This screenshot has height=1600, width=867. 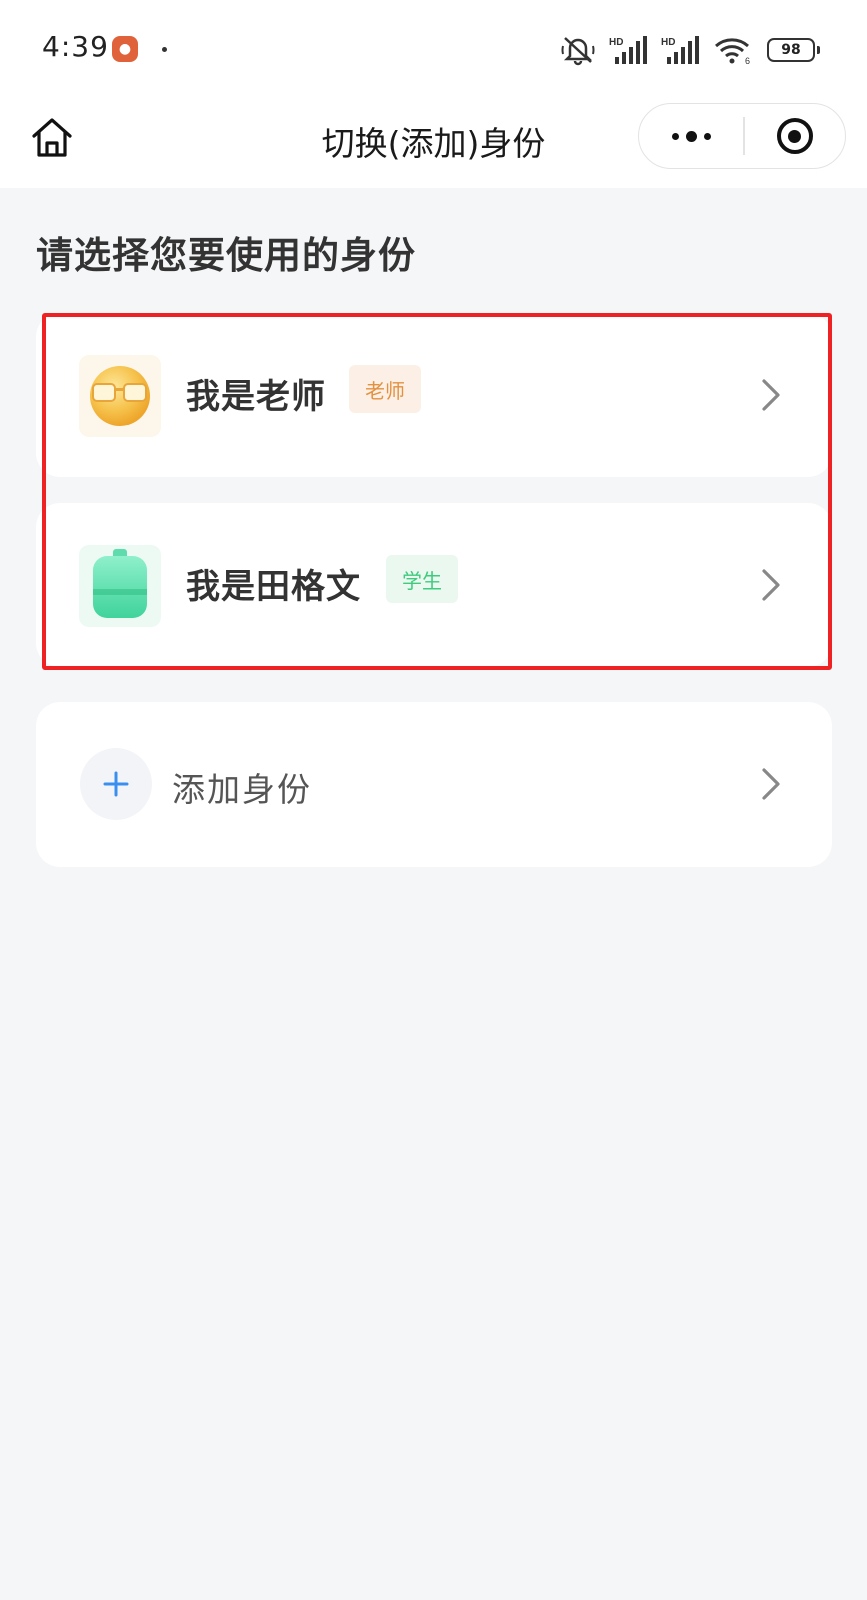 I want to click on mic-recording-icon: ●, so click(x=125, y=49).